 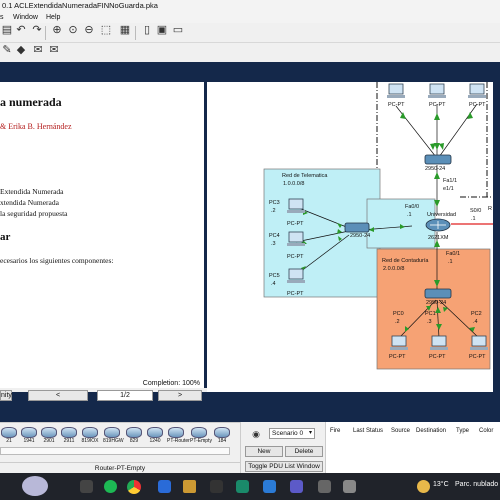 What do you see at coordinates (476, 314) in the screenshot?
I see `pc-label: PC2` at bounding box center [476, 314].